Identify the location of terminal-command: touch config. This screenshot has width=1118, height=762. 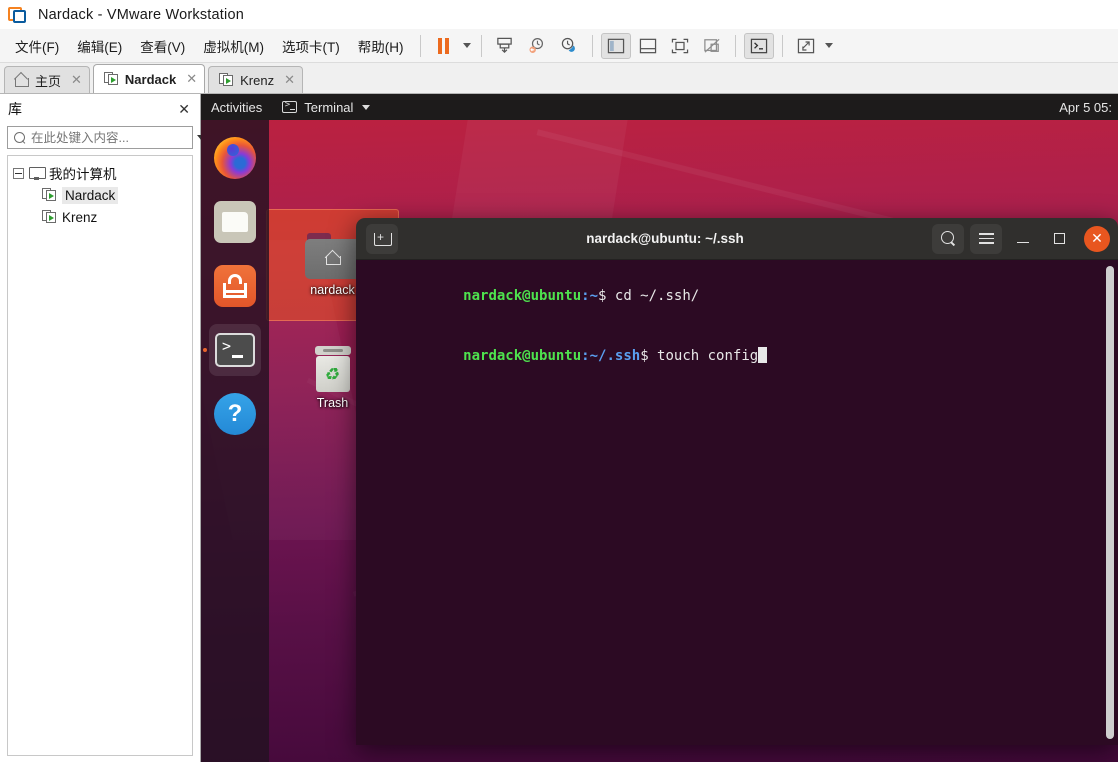
(708, 356).